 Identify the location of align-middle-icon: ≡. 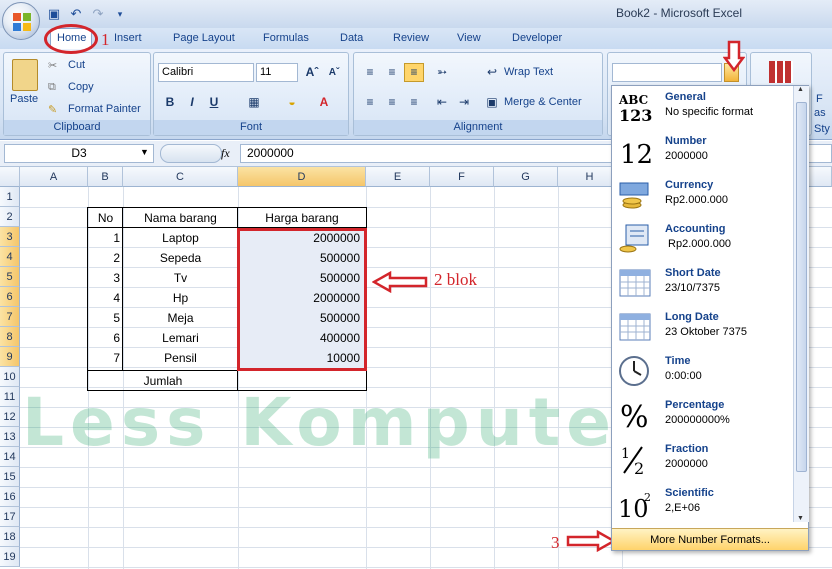
(392, 72).